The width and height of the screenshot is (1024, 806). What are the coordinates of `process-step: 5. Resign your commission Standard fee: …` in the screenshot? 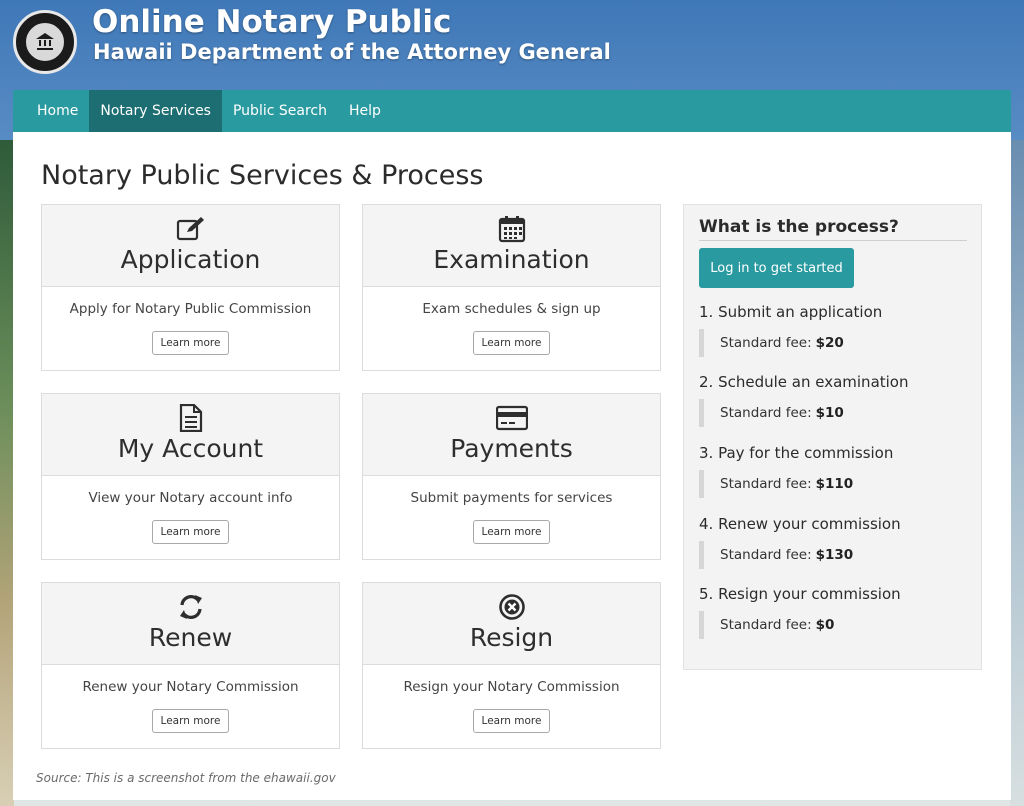 It's located at (834, 612).